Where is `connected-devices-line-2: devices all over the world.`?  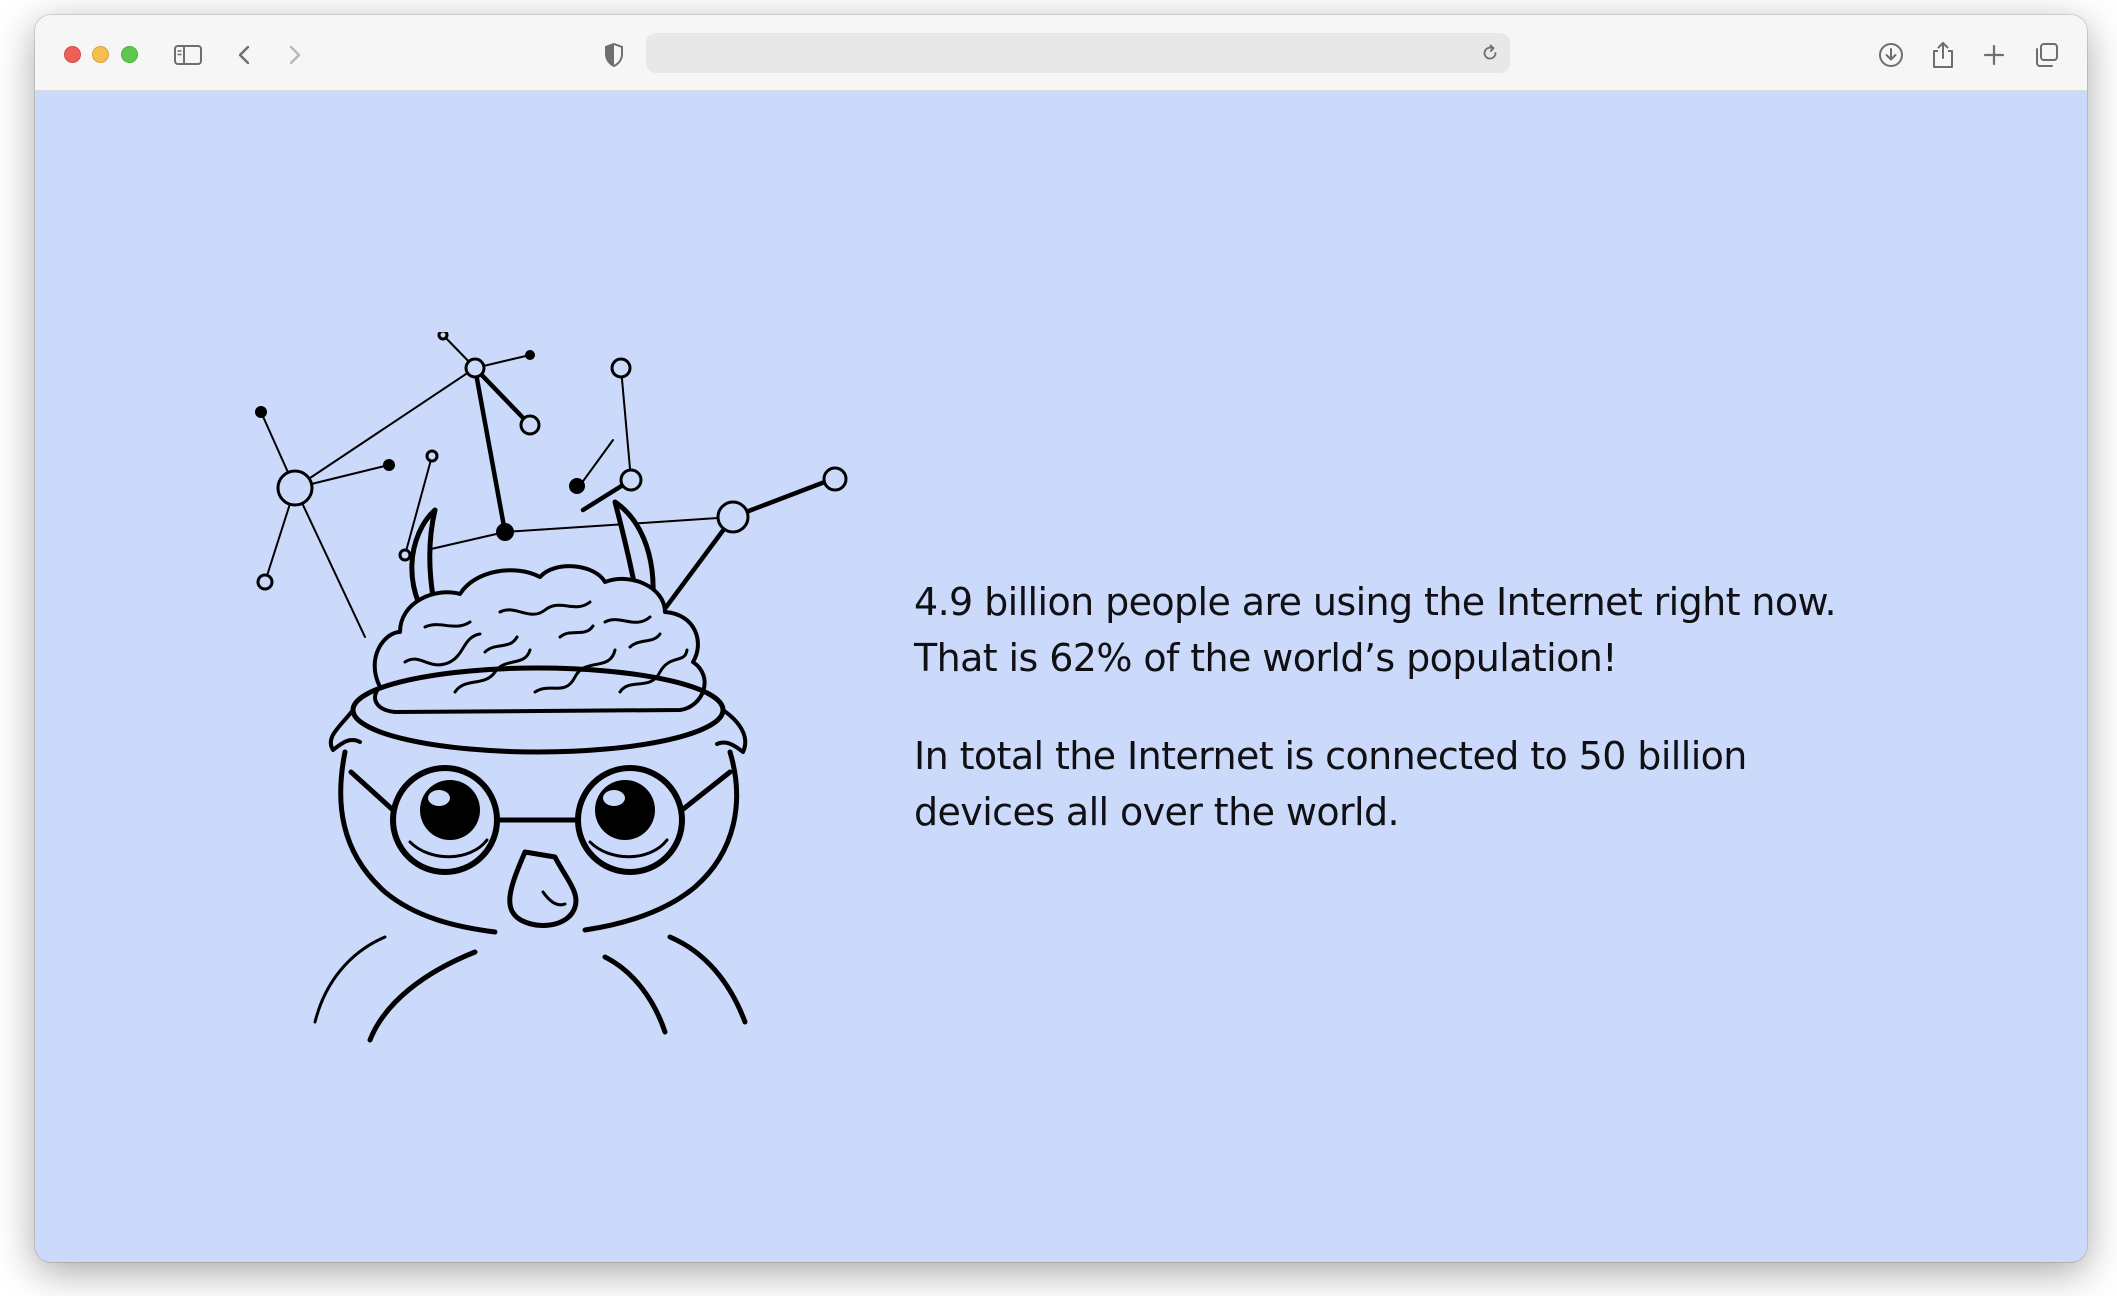
connected-devices-line-2: devices all over the world. is located at coordinates (1157, 812).